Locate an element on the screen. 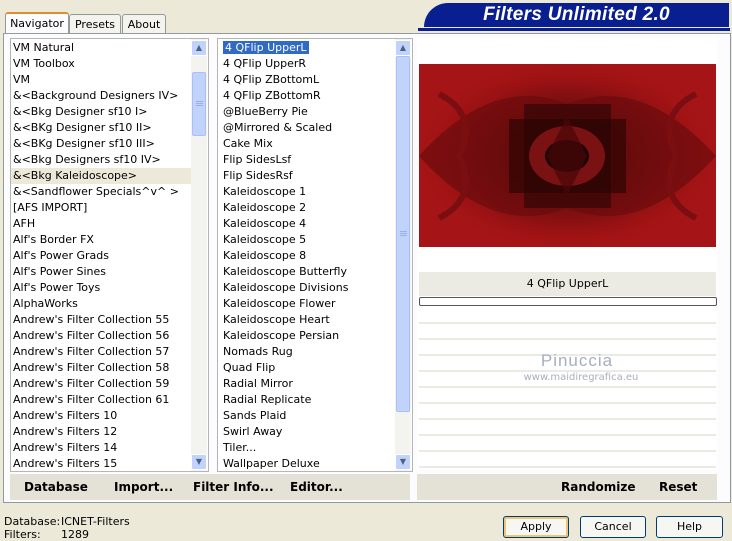  filter-item: Kaleidoscope Flower is located at coordinates (309, 304).